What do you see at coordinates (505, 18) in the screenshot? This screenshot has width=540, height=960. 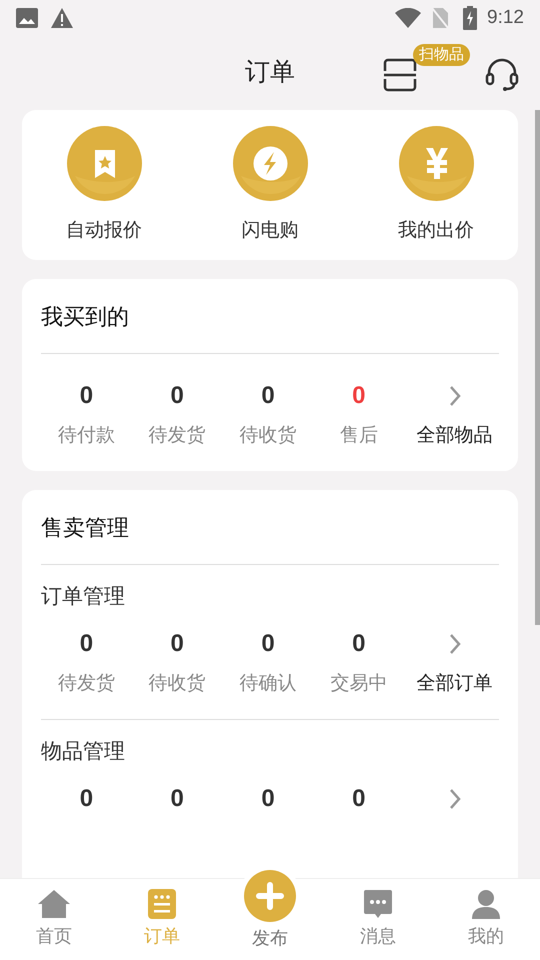 I see `clock: 9:12` at bounding box center [505, 18].